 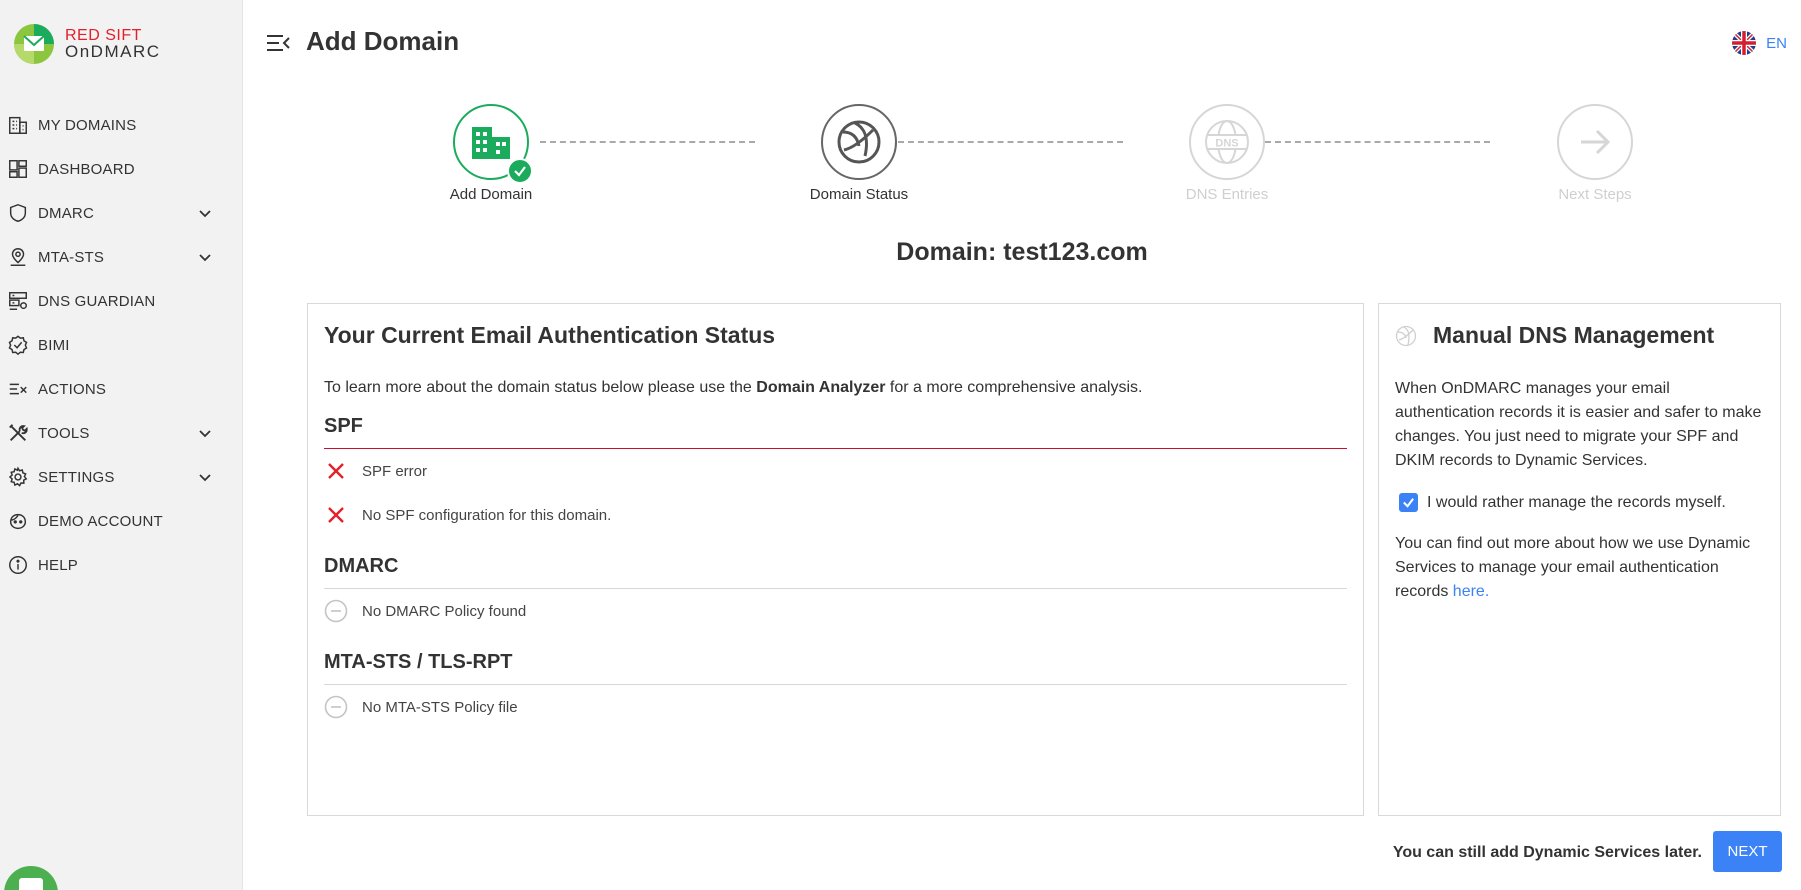 What do you see at coordinates (820, 387) in the screenshot?
I see `domain-analyzer-link: Domain Analyzer` at bounding box center [820, 387].